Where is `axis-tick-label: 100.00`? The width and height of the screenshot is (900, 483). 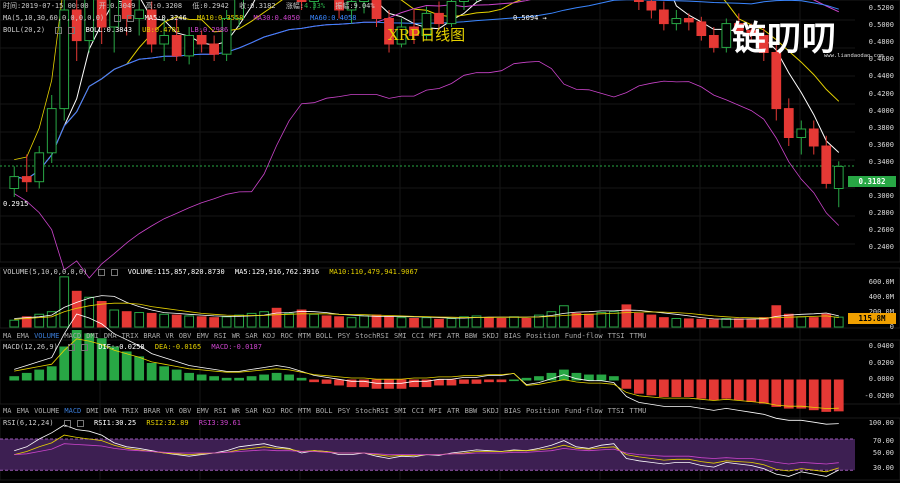
axis-tick-label: 100.00 is located at coordinates (881, 423).